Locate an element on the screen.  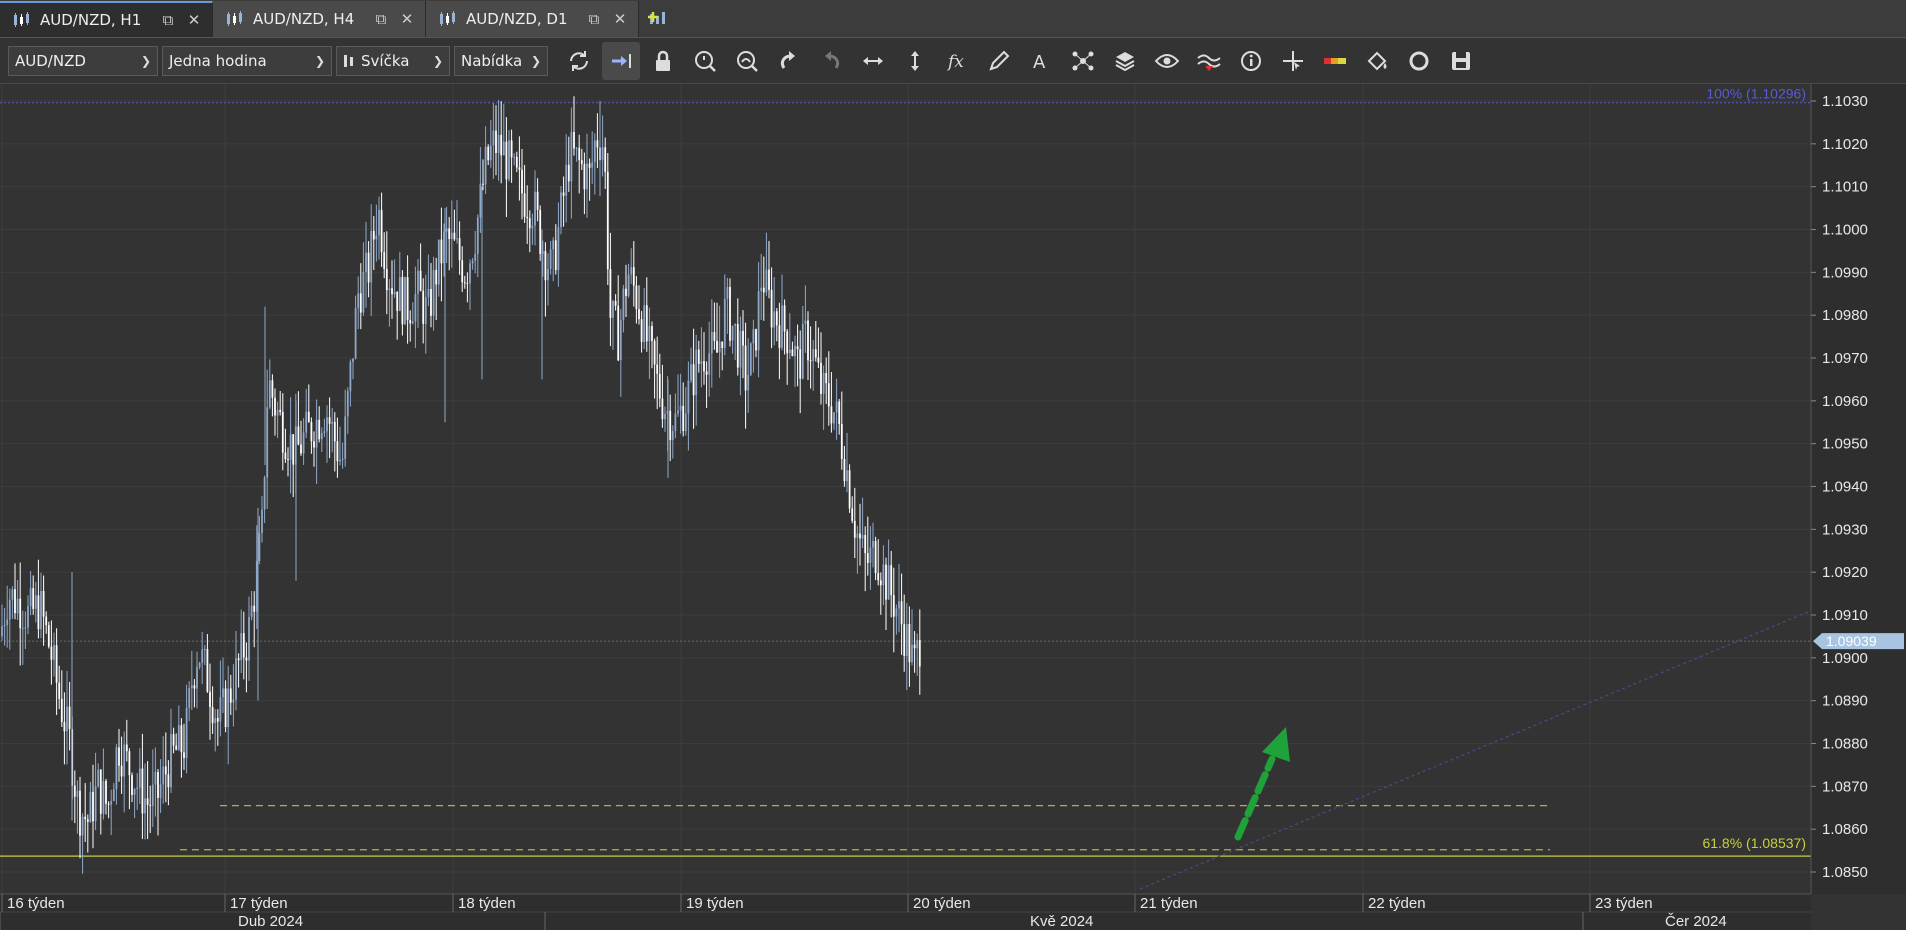
pencil-button is located at coordinates (999, 61).